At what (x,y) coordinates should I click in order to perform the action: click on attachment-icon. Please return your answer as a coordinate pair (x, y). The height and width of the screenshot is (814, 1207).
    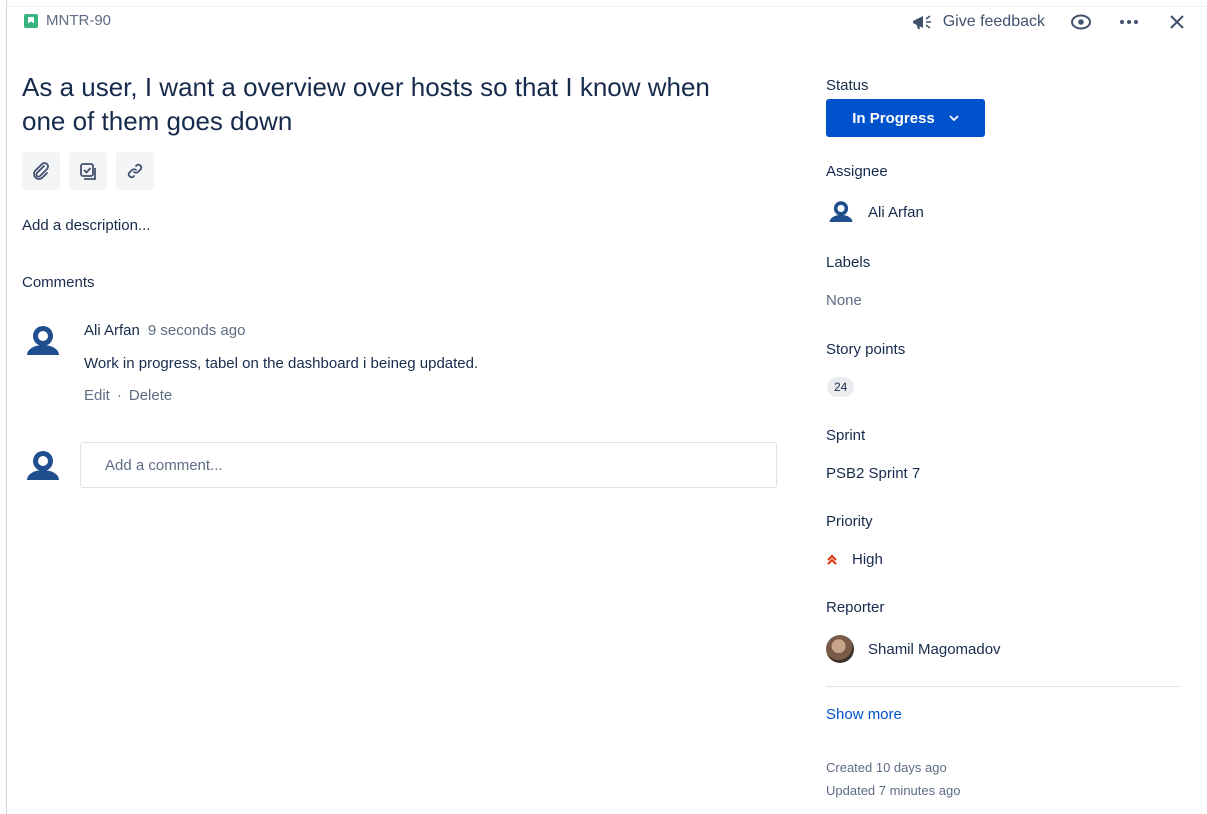
    Looking at the image, I should click on (41, 171).